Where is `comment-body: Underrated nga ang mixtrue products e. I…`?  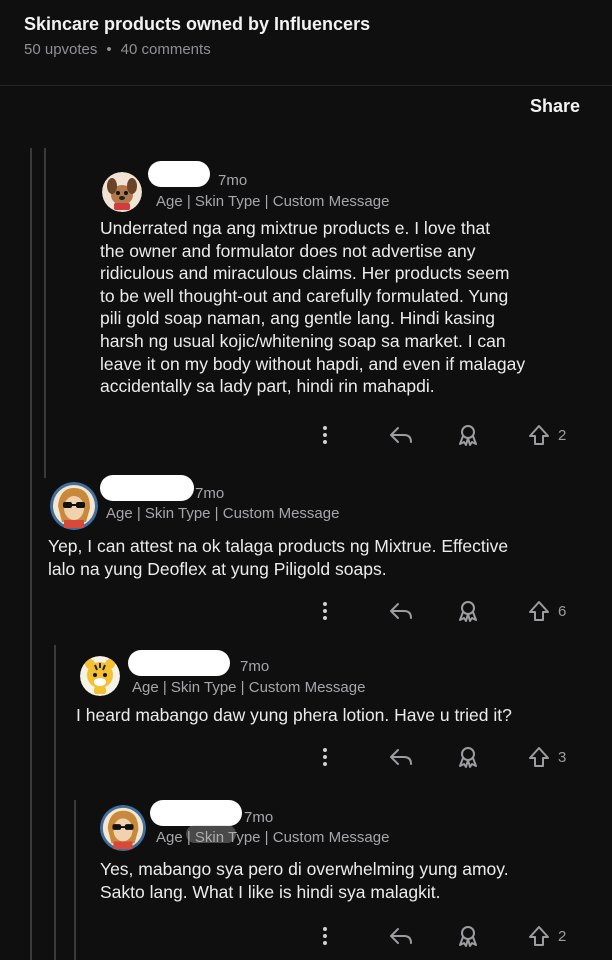
comment-body: Underrated nga ang mixtrue products e. I… is located at coordinates (312, 307).